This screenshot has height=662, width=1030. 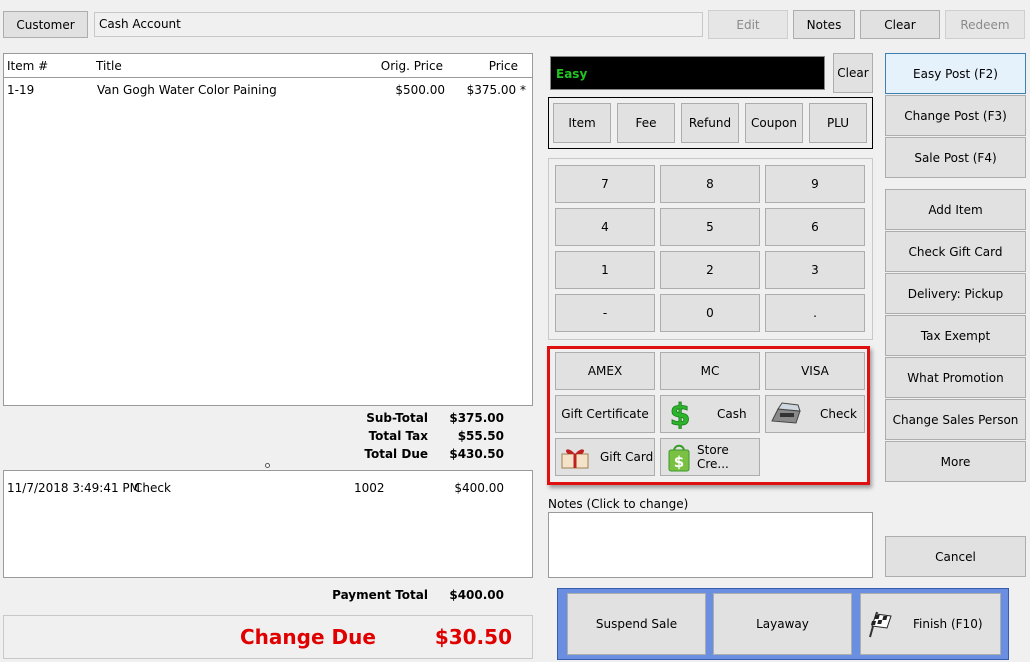 What do you see at coordinates (618, 504) in the screenshot?
I see `notes-label: Notes (Click to change)` at bounding box center [618, 504].